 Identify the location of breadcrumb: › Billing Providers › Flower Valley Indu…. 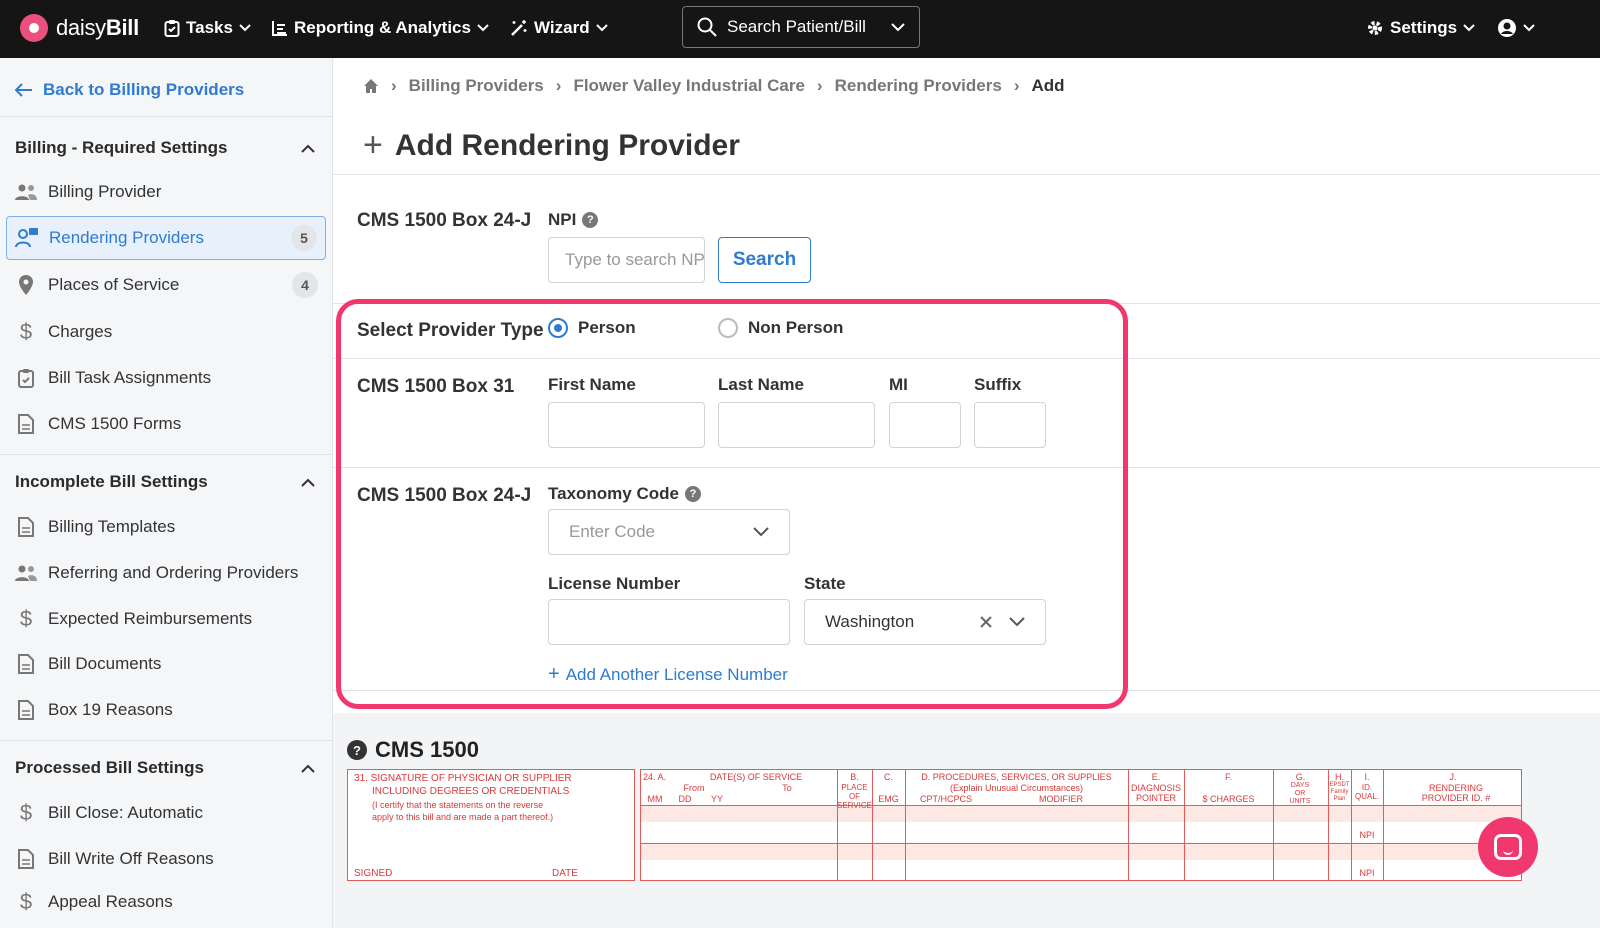
(714, 86).